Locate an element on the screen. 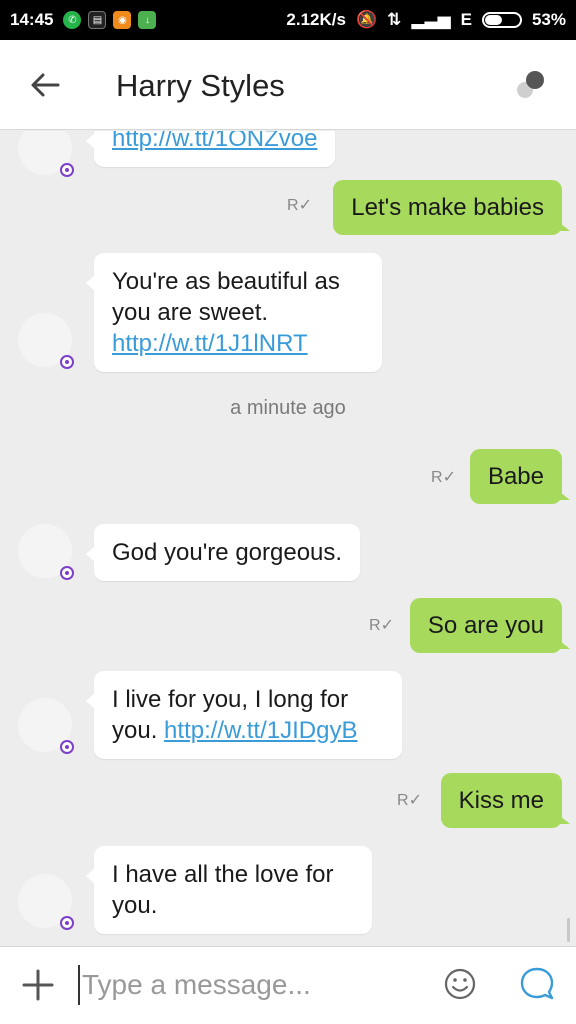 This screenshot has height=1024, width=576. message-bubble-outgoing: Babe is located at coordinates (520, 476).